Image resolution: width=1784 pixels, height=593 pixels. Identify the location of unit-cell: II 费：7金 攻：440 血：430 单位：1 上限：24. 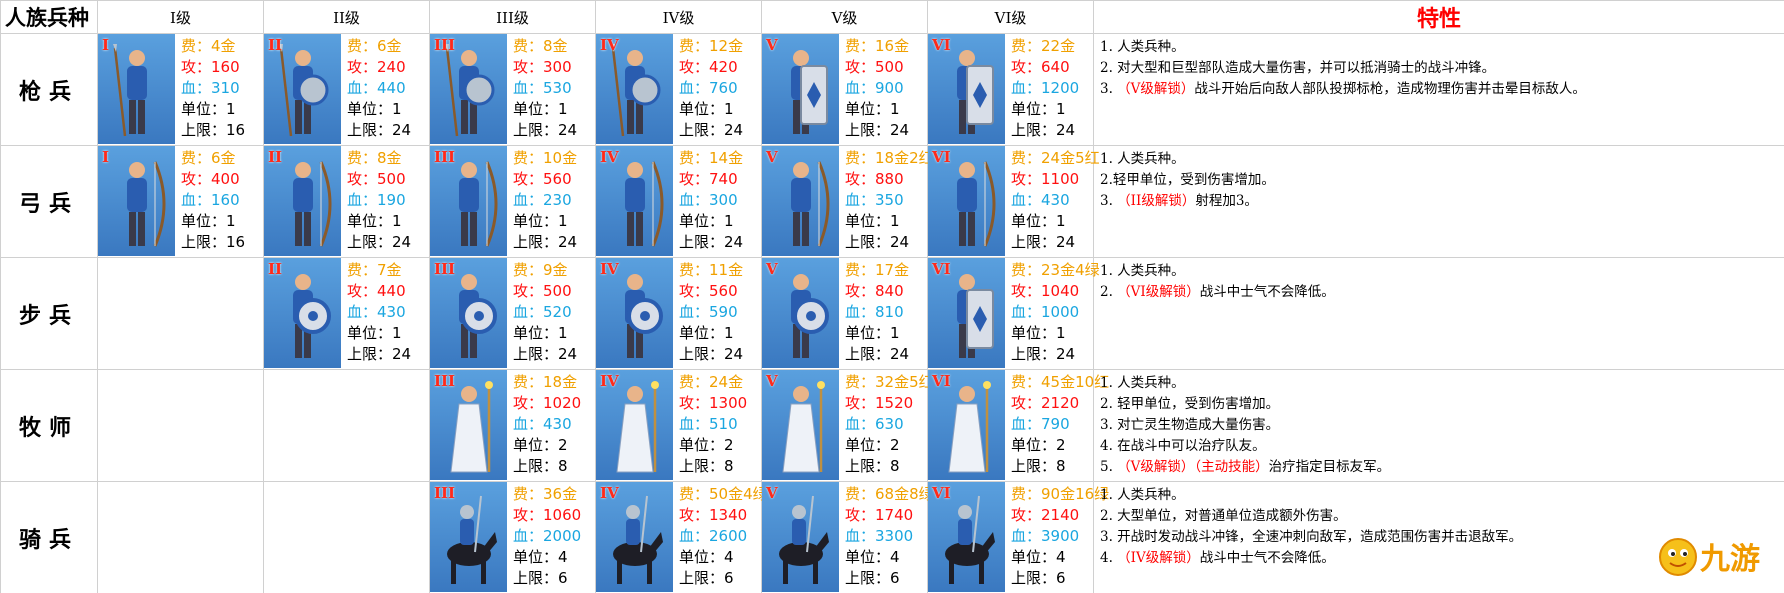
(346, 313).